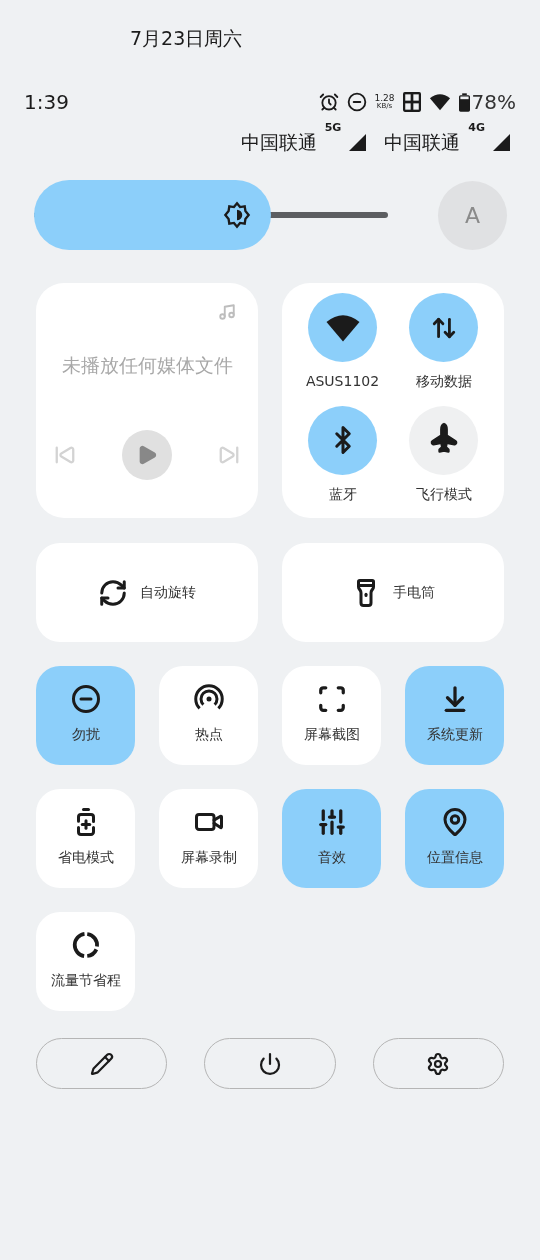 The image size is (540, 1260). What do you see at coordinates (147, 365) in the screenshot?
I see `media-status: 未播放任何媒体文件` at bounding box center [147, 365].